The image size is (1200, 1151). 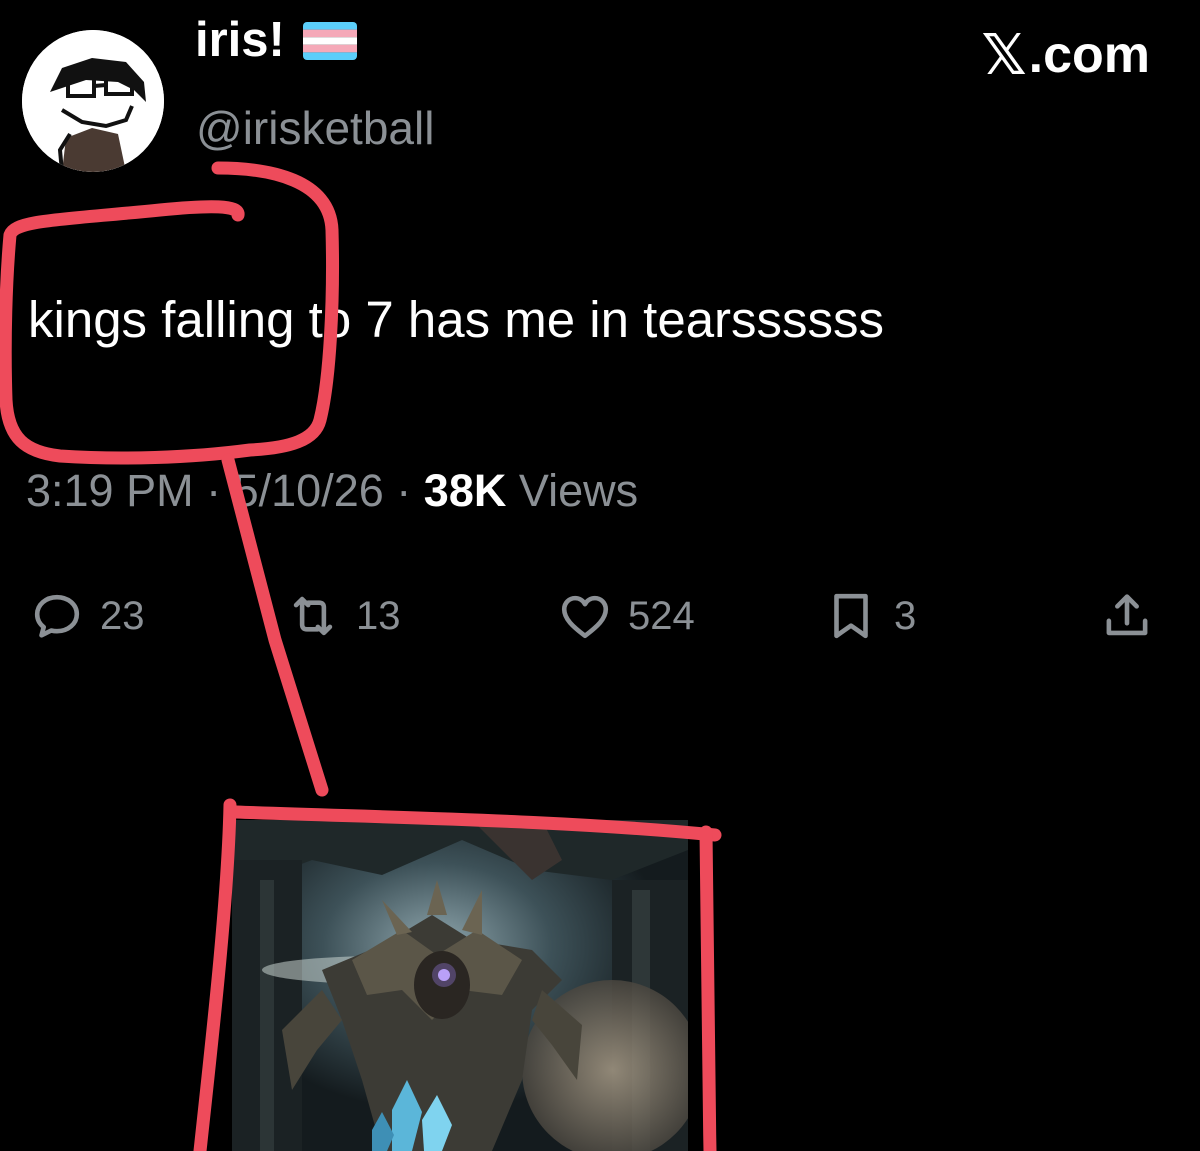 What do you see at coordinates (1004, 54) in the screenshot?
I see `x-logo-icon: 𝕏` at bounding box center [1004, 54].